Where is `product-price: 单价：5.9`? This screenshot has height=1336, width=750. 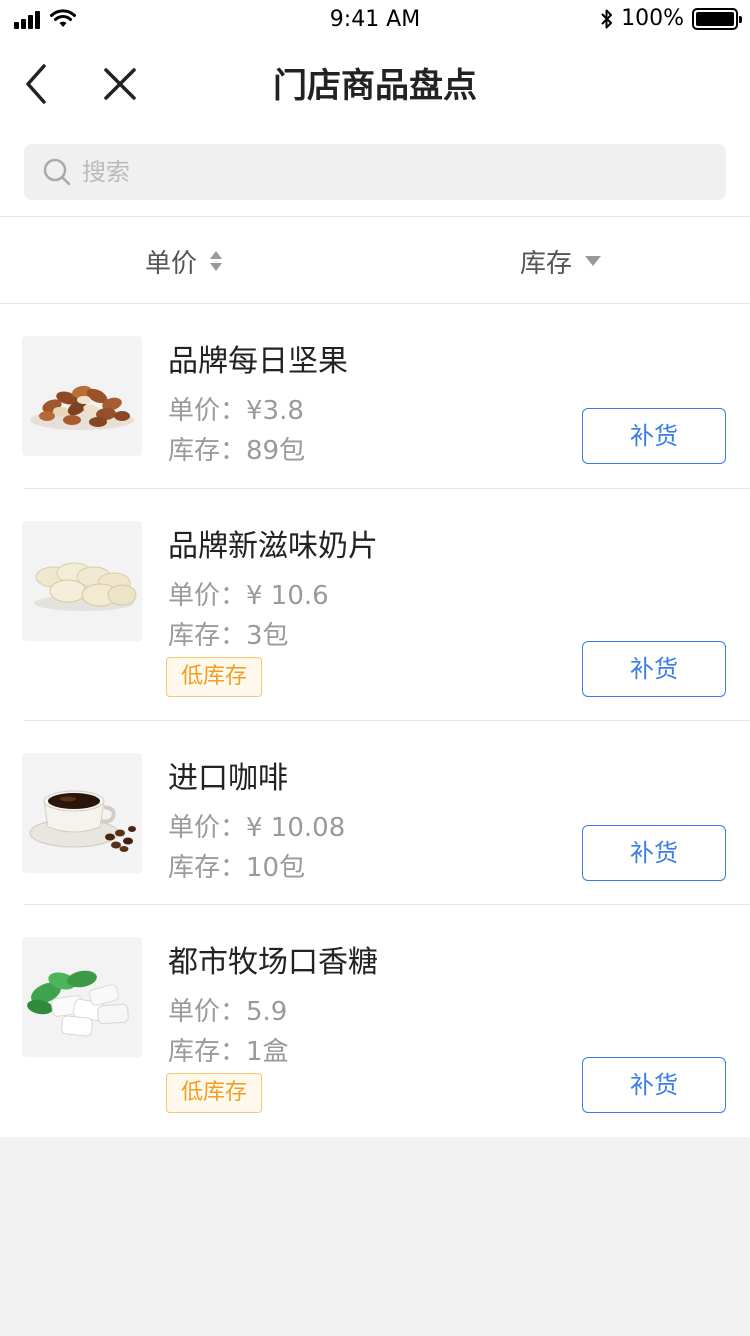 product-price: 单价：5.9 is located at coordinates (228, 1012).